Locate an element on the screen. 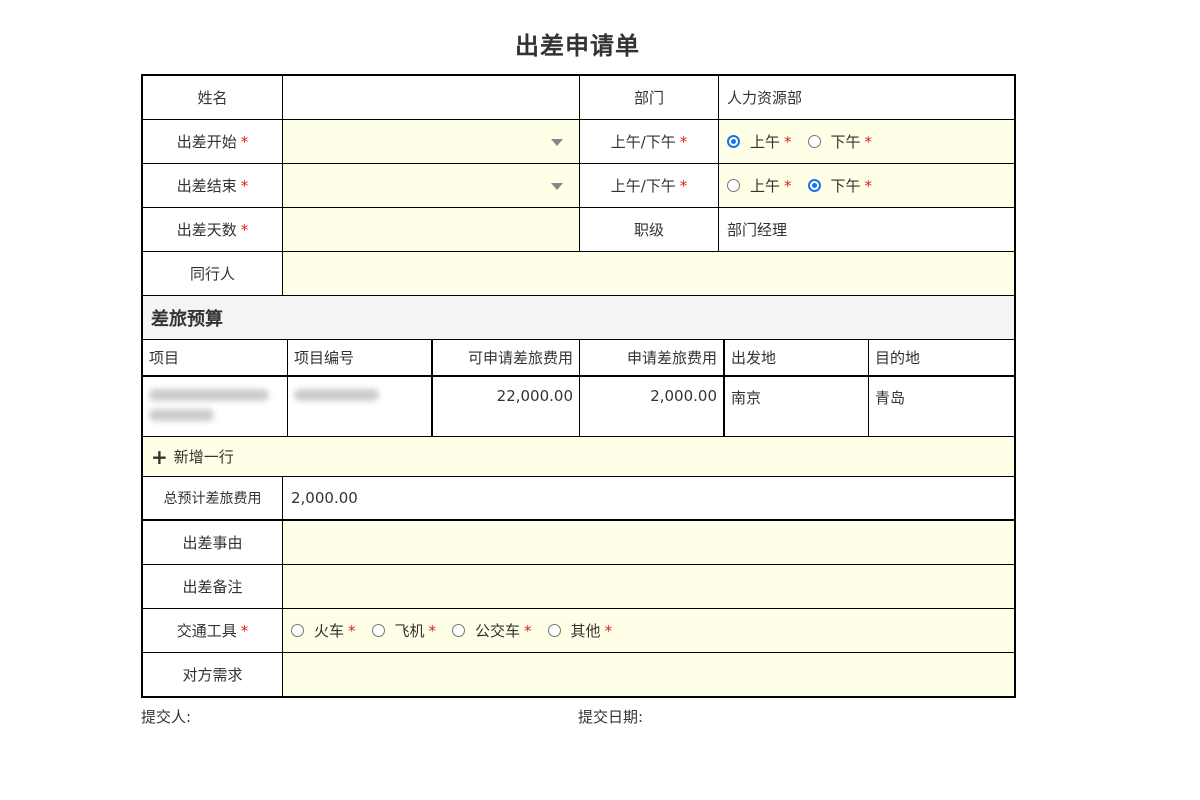 The image size is (1200, 800). transport-option-label: 公交车 is located at coordinates (498, 631).